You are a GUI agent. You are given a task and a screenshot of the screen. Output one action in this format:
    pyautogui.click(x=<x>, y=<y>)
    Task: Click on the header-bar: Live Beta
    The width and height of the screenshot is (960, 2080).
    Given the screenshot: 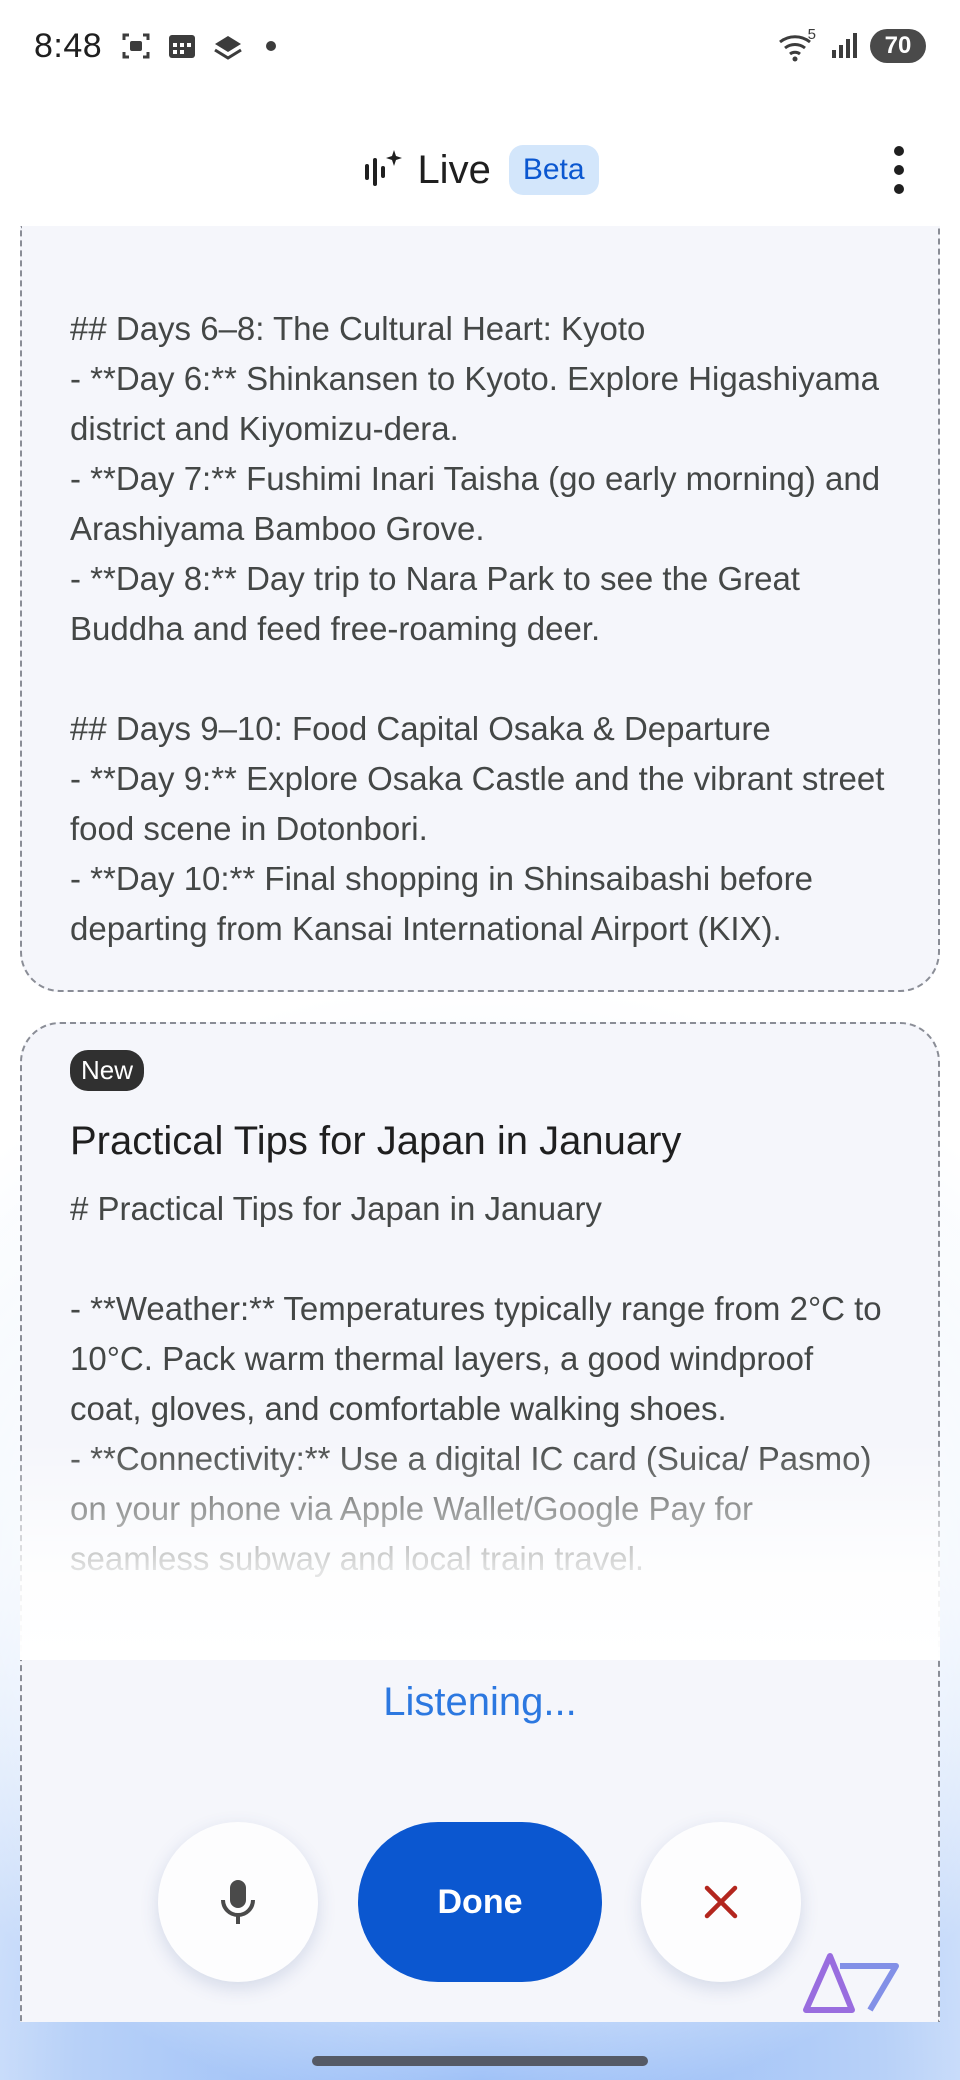 What is the action you would take?
    pyautogui.click(x=480, y=170)
    